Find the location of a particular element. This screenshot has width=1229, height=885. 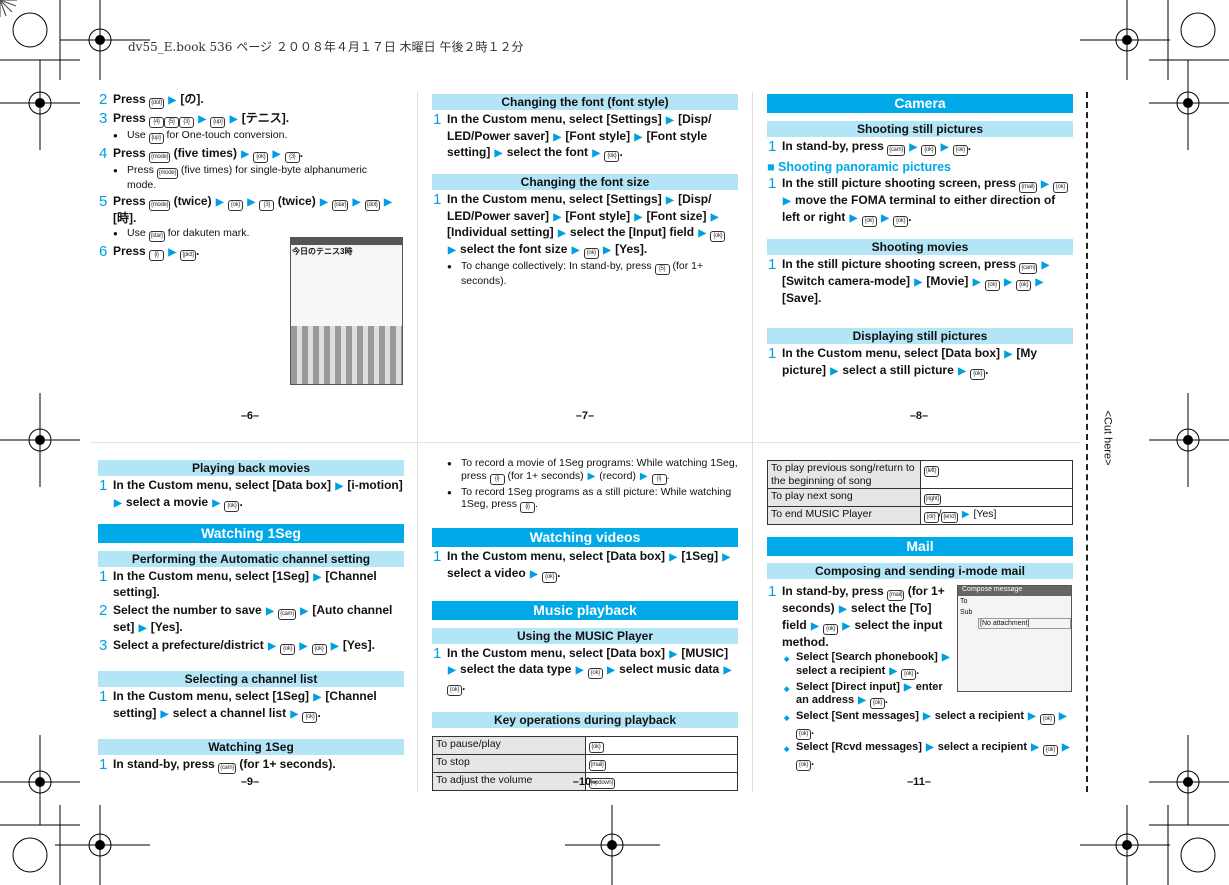

table-row: To play next song {right} is located at coordinates (920, 497).